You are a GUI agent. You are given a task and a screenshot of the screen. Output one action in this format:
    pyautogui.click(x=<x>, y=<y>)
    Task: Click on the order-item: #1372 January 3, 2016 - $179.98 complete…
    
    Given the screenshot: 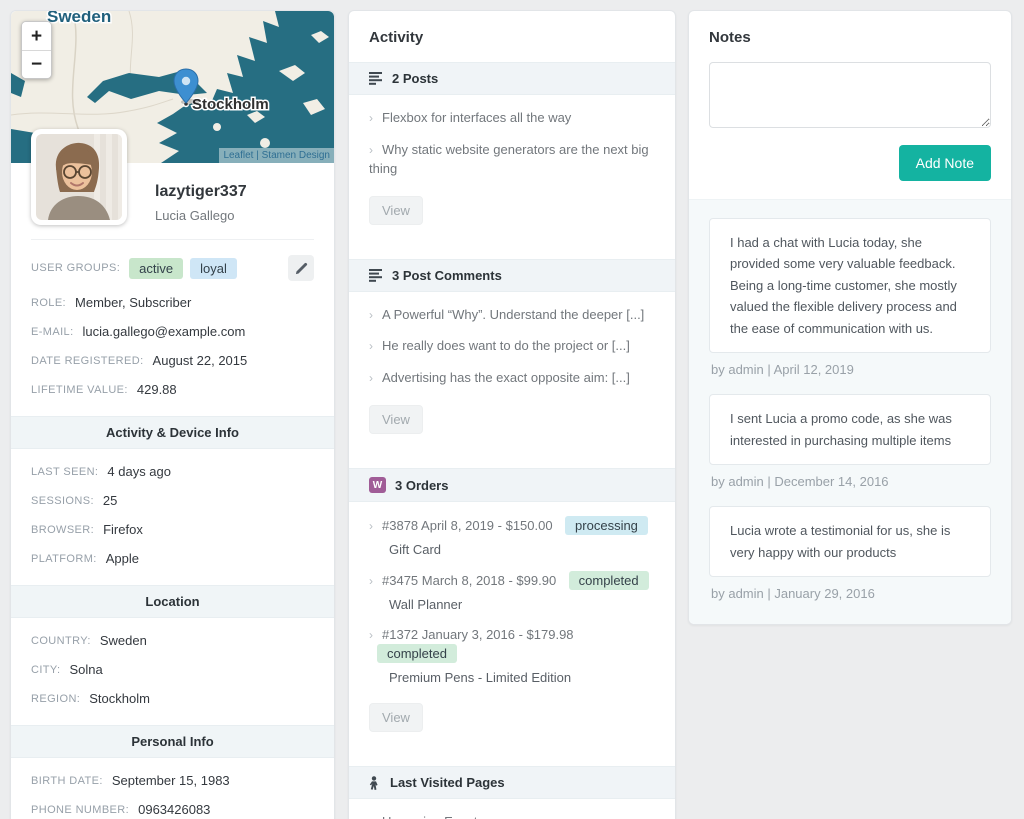 What is the action you would take?
    pyautogui.click(x=512, y=655)
    